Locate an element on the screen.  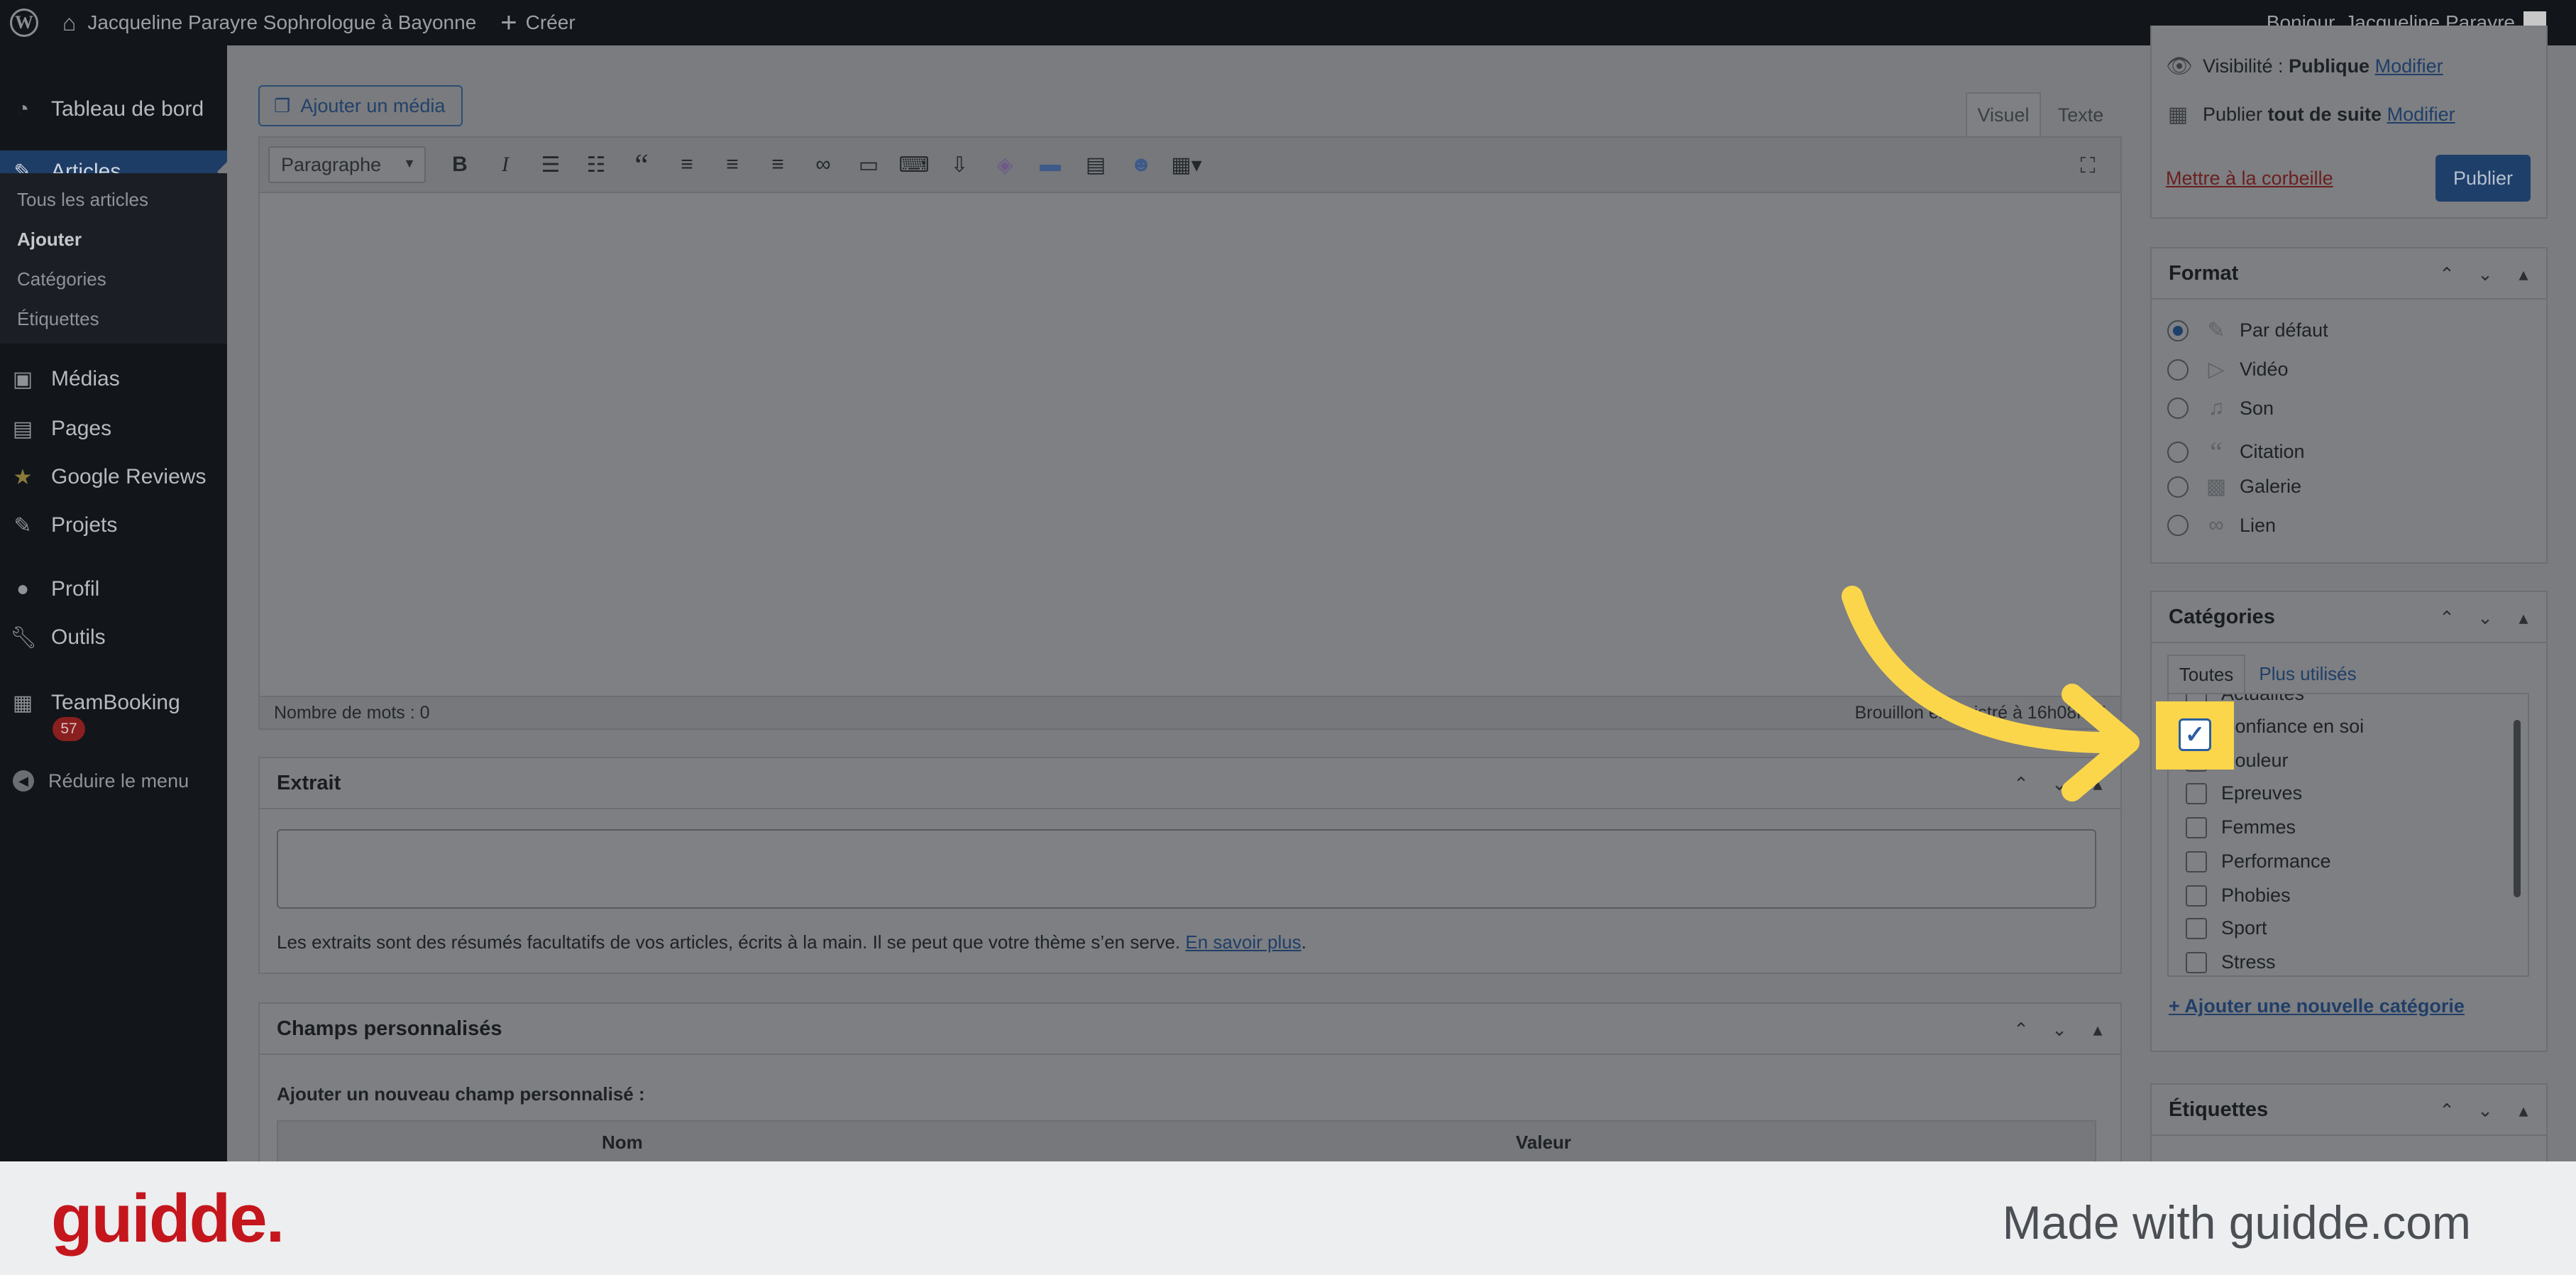
guidde-footer: guidde. Made with guidde.com is located at coordinates (1288, 1218).